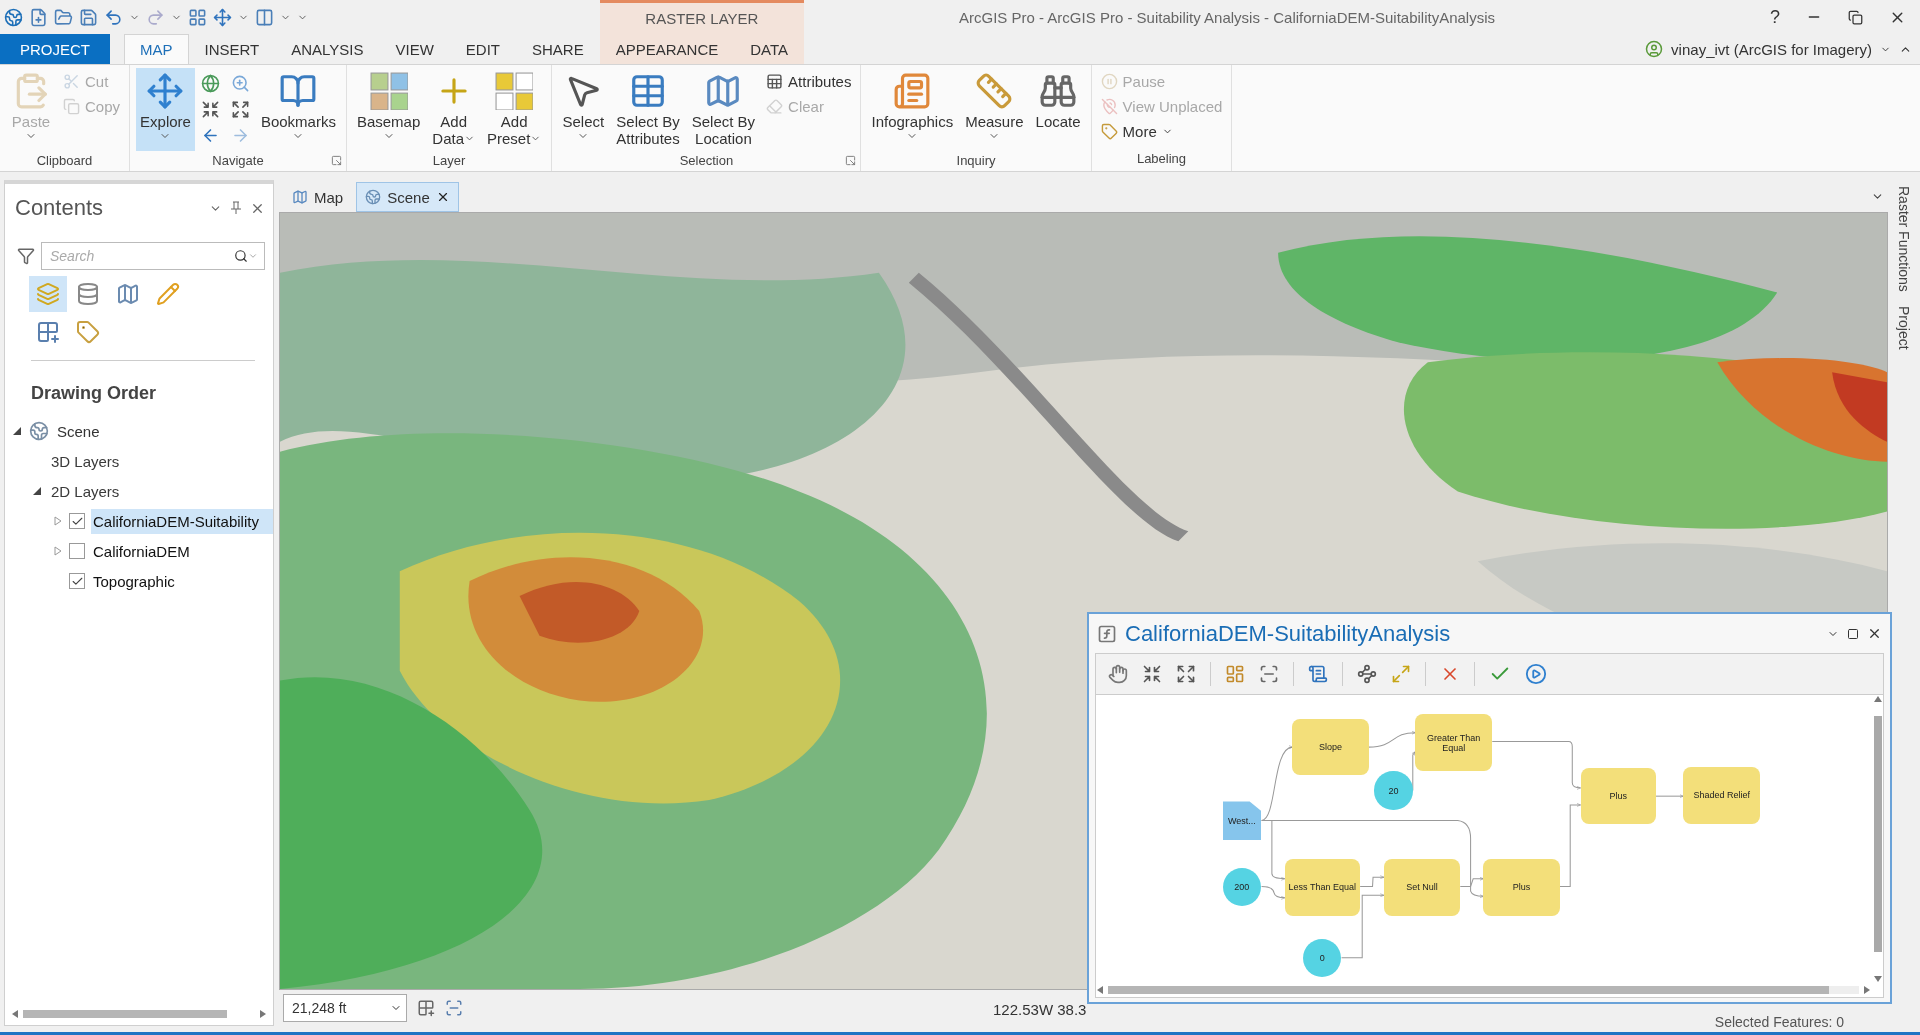 The image size is (1920, 1035). Describe the element at coordinates (1454, 742) in the screenshot. I see `function-node: Greater Than Equal` at that location.